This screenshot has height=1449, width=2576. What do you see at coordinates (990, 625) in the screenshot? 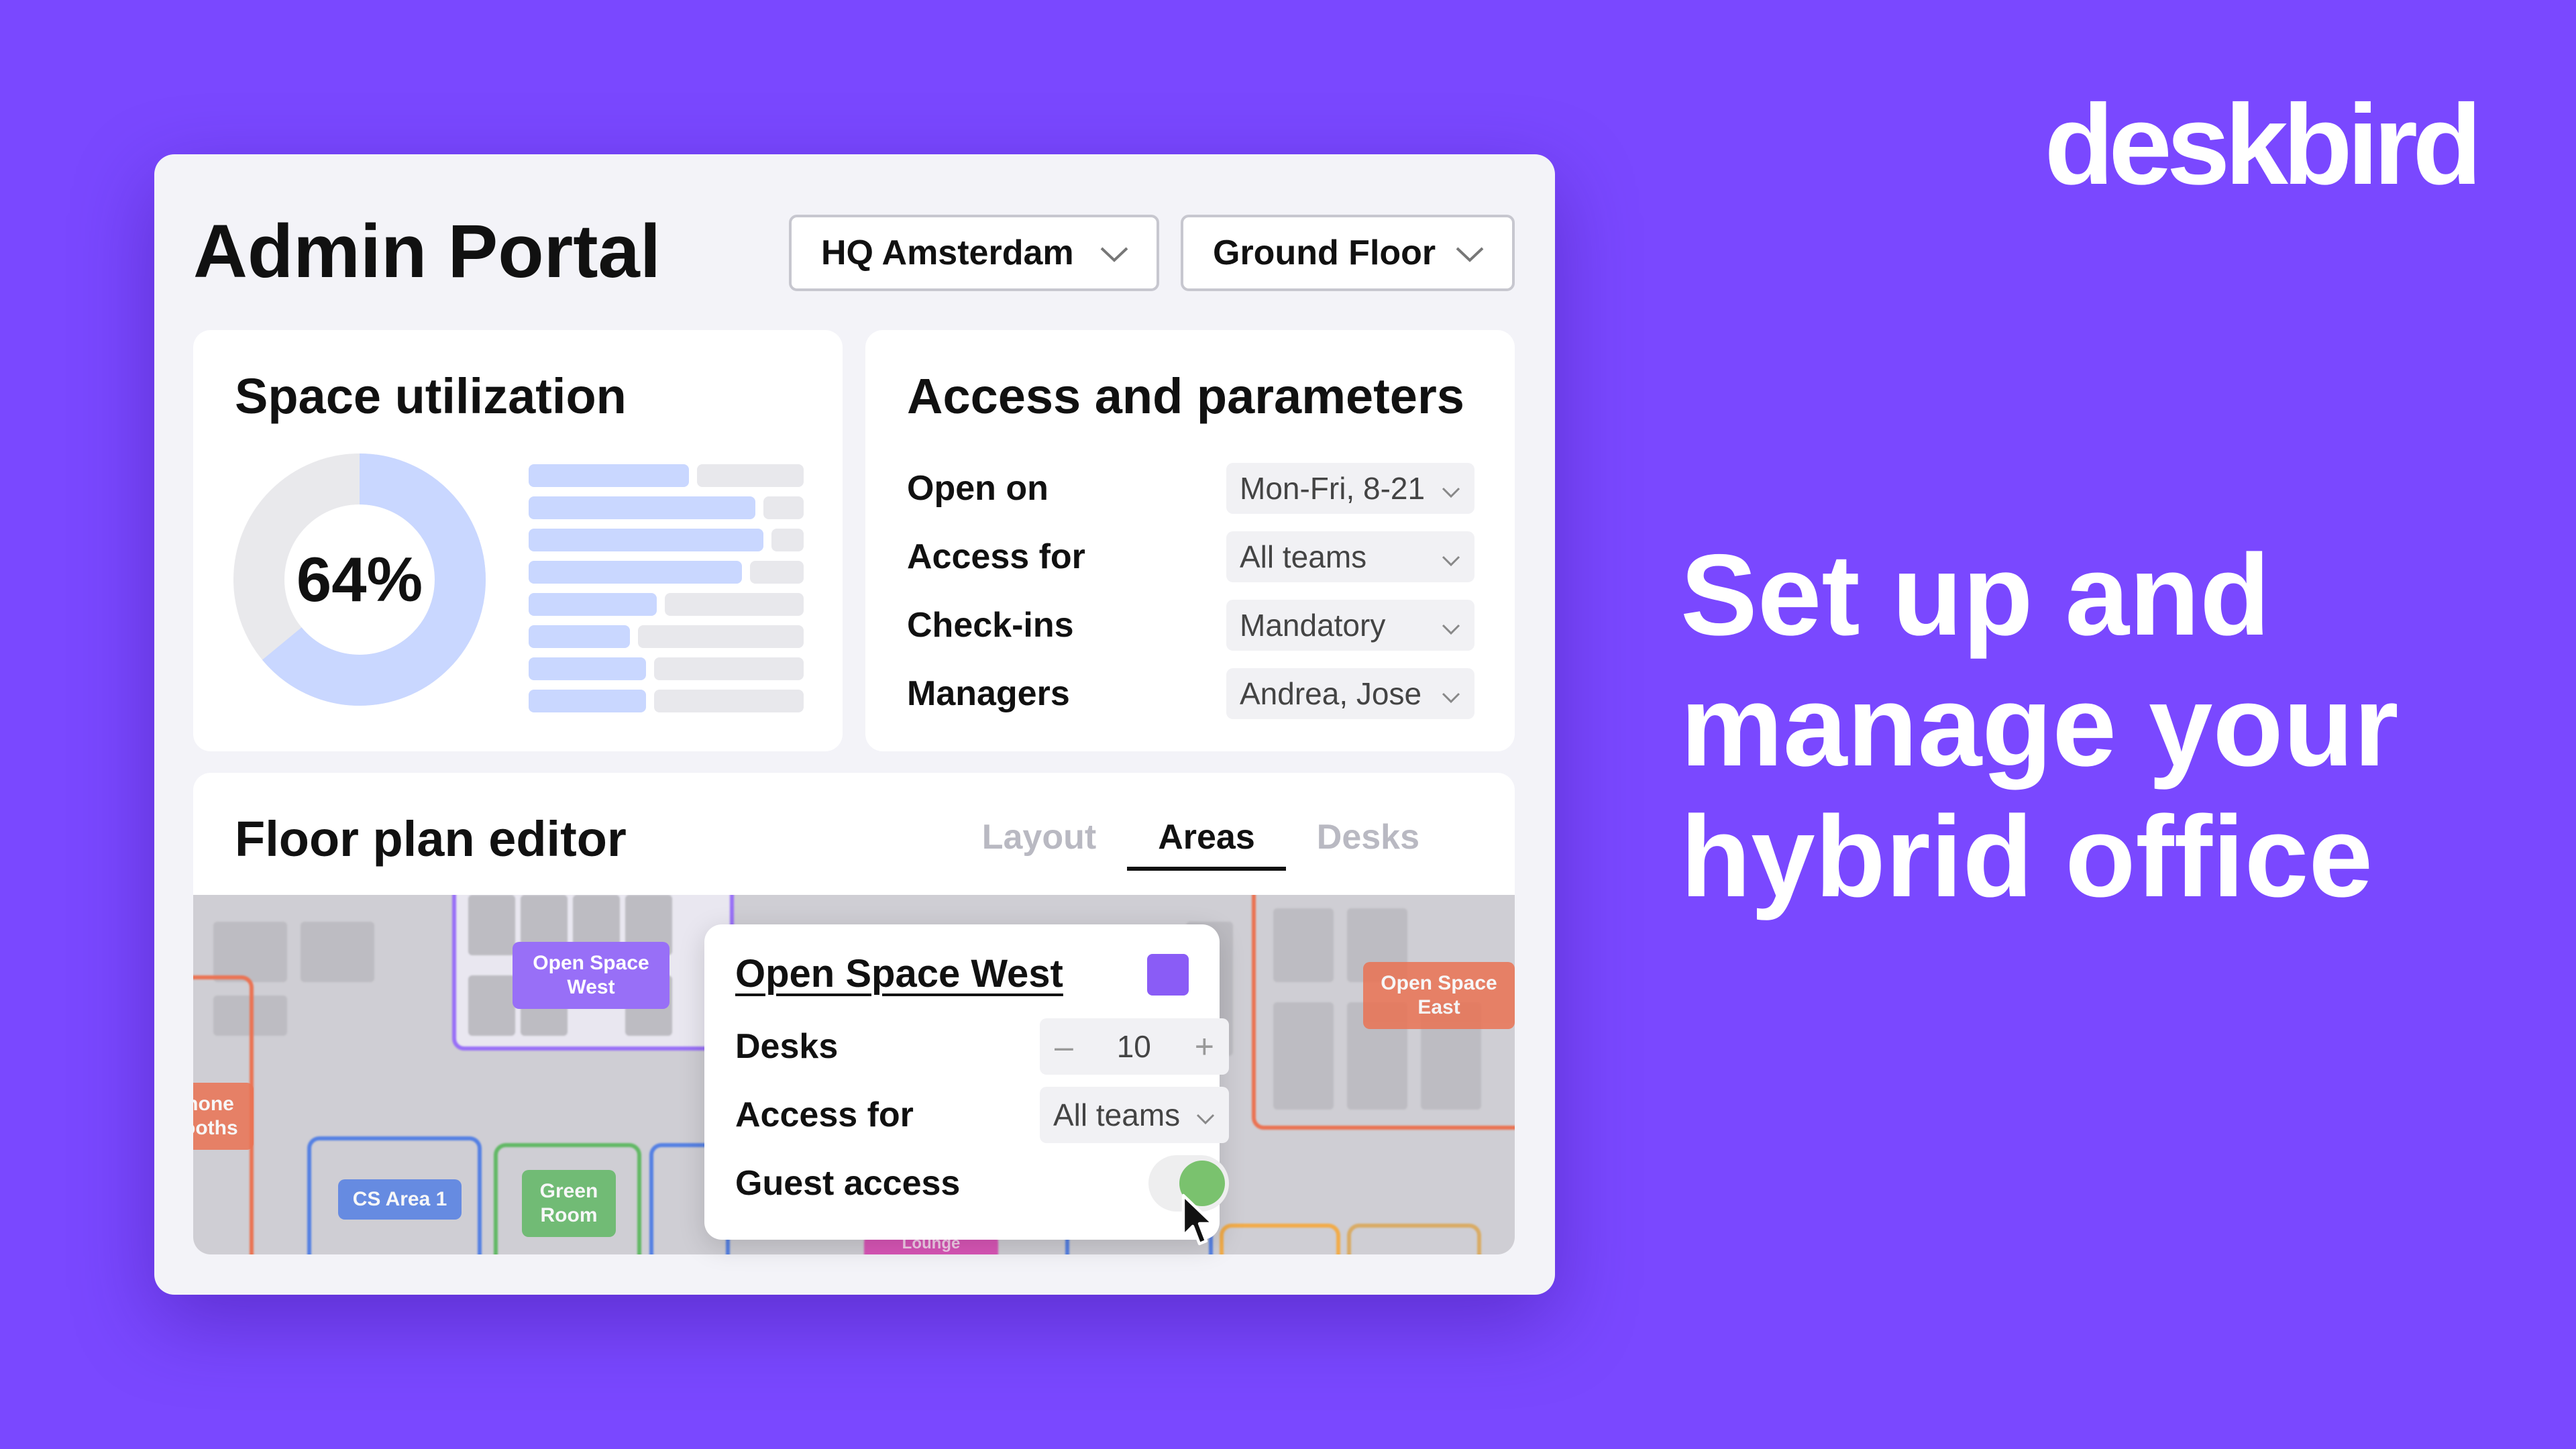
I see `param-label: Check-ins` at bounding box center [990, 625].